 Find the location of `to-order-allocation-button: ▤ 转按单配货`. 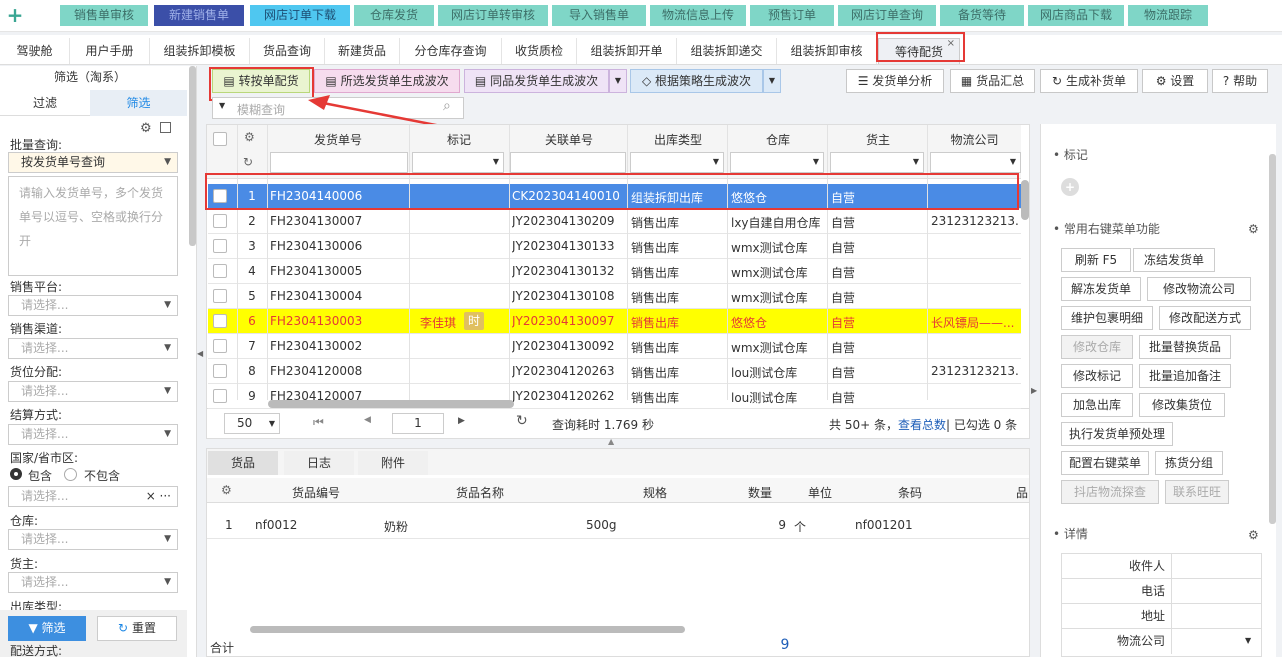

to-order-allocation-button: ▤ 转按单配货 is located at coordinates (261, 81).